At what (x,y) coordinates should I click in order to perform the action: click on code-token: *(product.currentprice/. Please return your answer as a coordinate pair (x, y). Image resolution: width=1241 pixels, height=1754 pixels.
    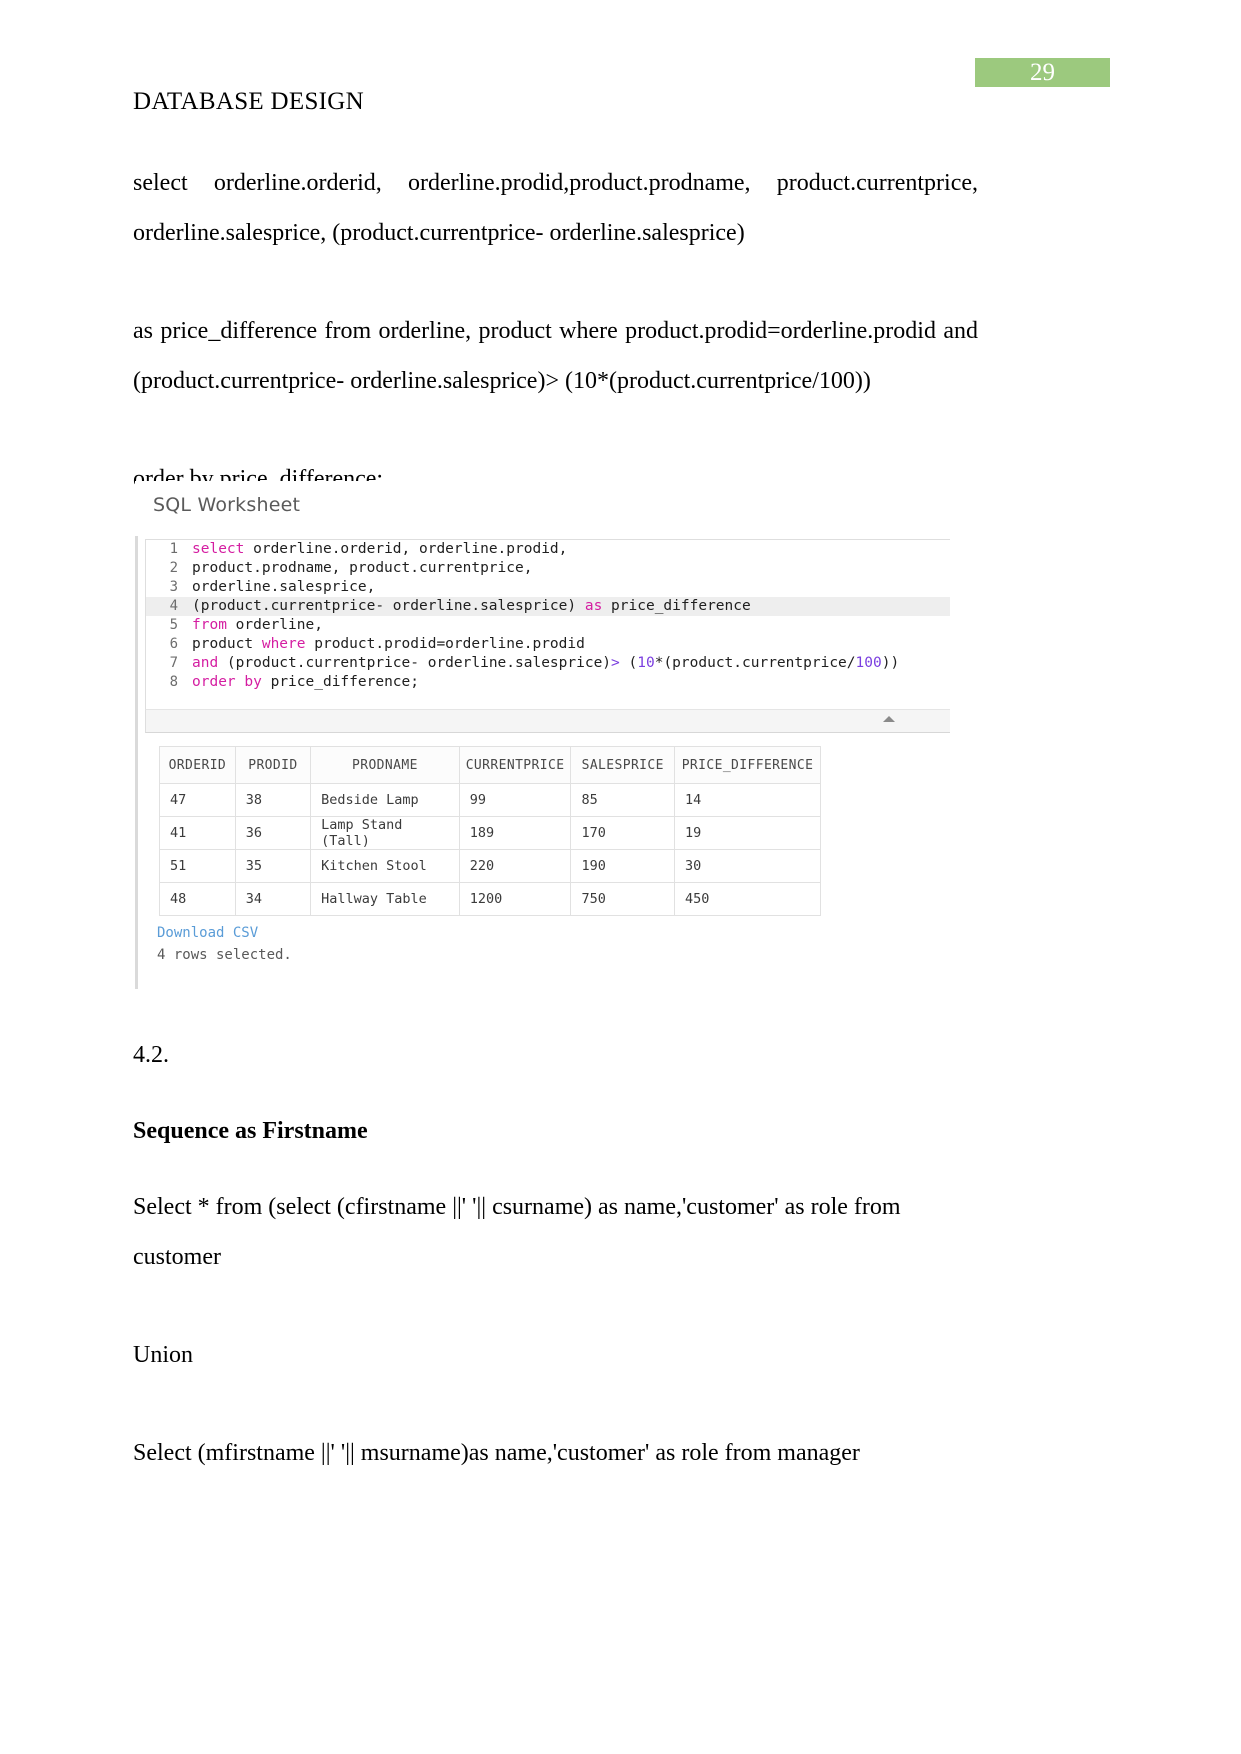
    Looking at the image, I should click on (755, 663).